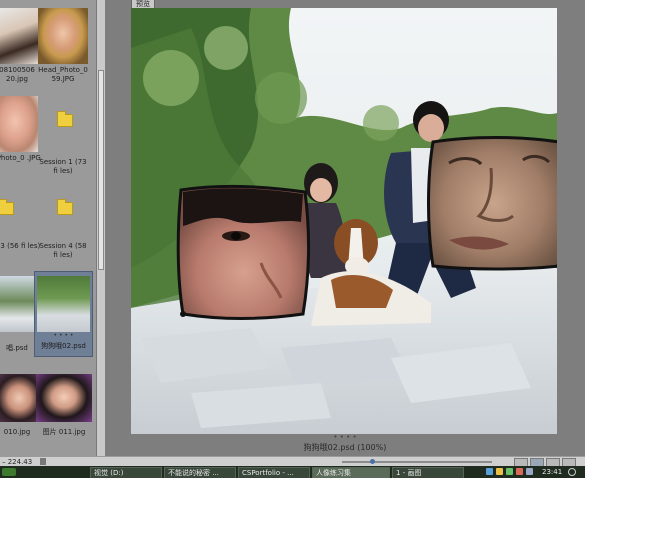 This screenshot has height=536, width=670. What do you see at coordinates (9, 472) in the screenshot?
I see `start-button` at bounding box center [9, 472].